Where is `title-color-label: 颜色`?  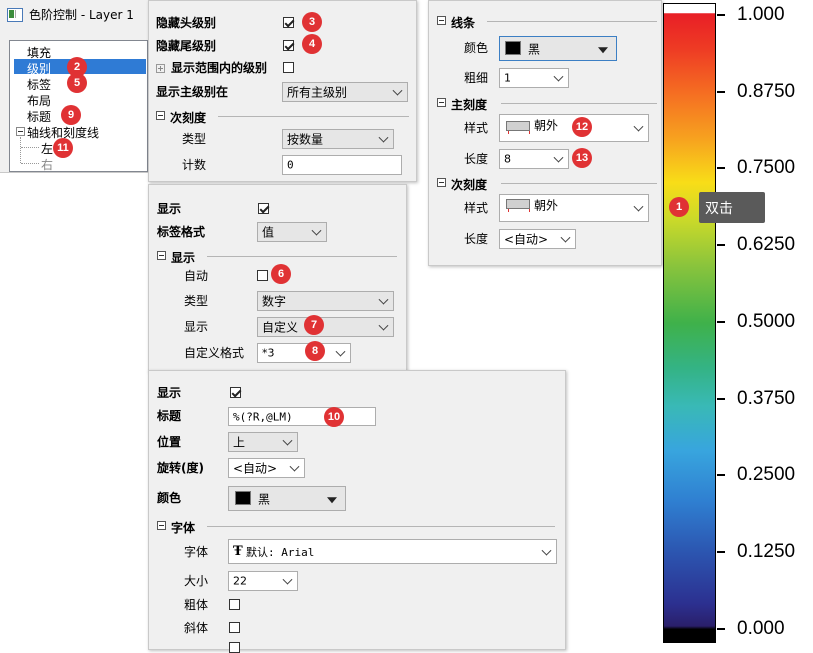 title-color-label: 颜色 is located at coordinates (169, 498).